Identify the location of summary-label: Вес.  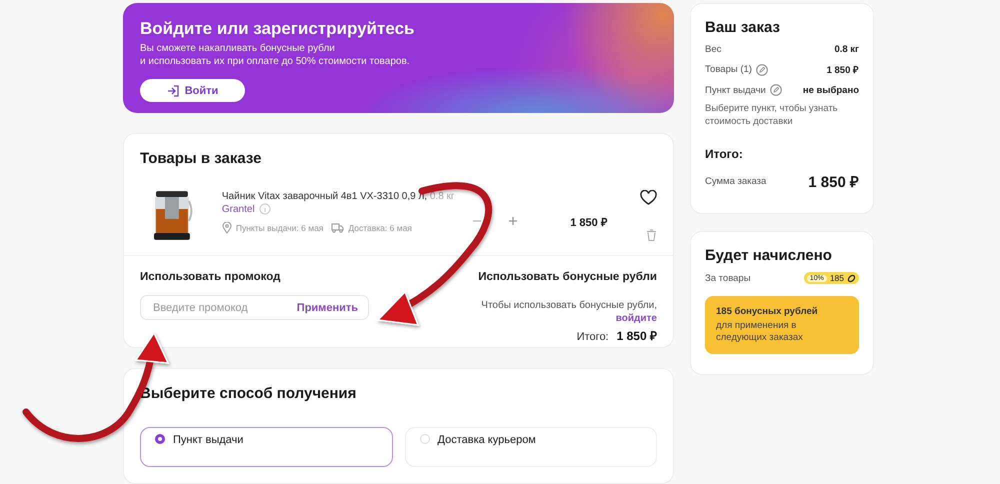
(713, 49).